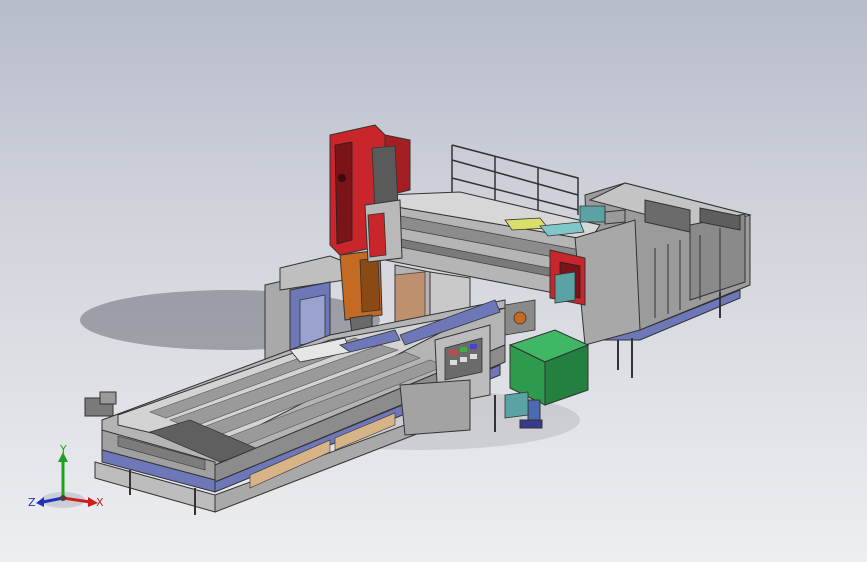 The image size is (867, 562). What do you see at coordinates (63, 449) in the screenshot?
I see `y-axis-label: Y` at bounding box center [63, 449].